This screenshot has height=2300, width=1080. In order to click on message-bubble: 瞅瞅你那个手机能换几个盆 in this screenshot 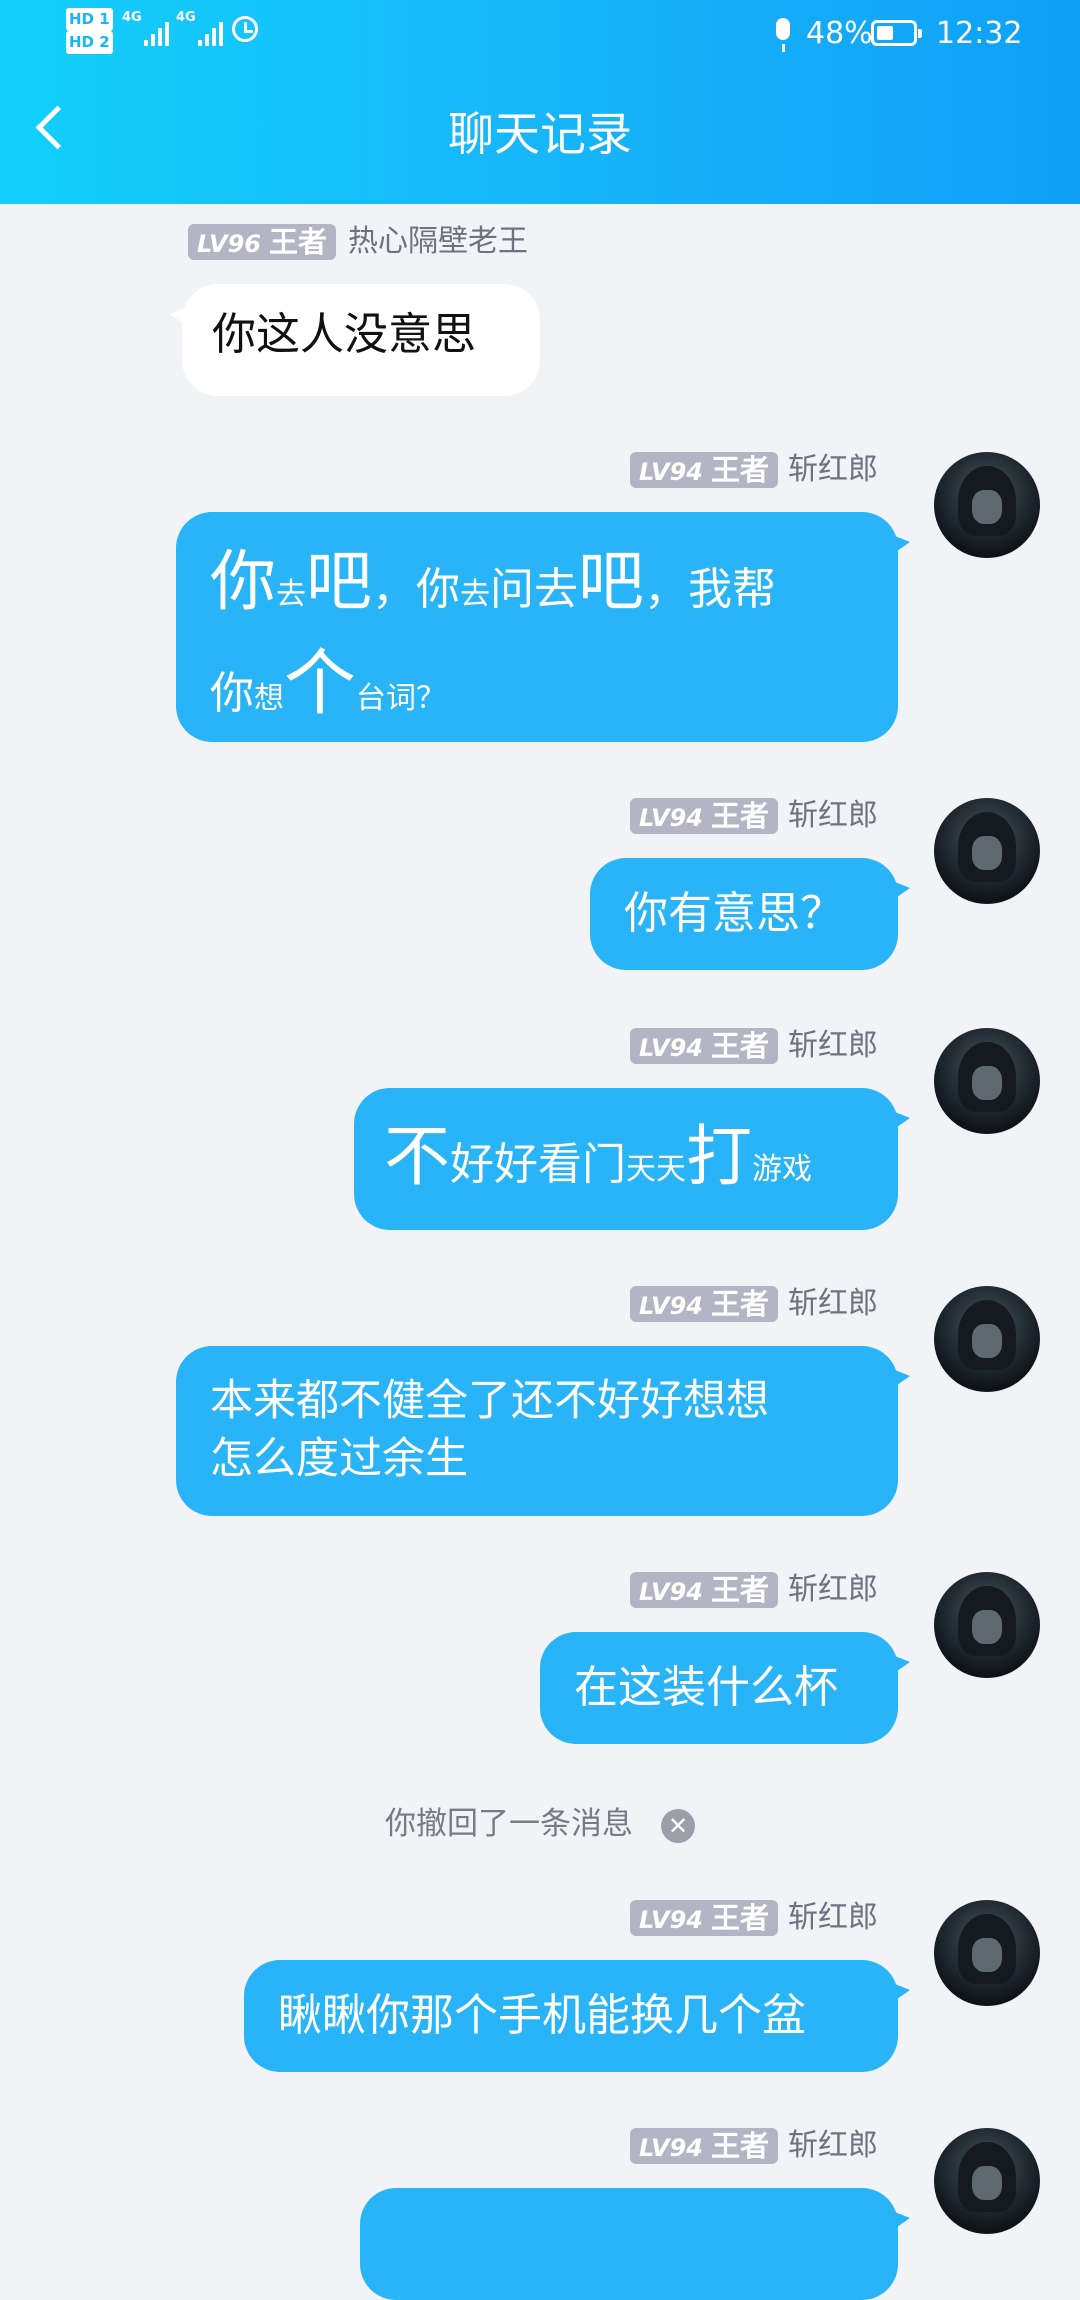, I will do `click(577, 2016)`.